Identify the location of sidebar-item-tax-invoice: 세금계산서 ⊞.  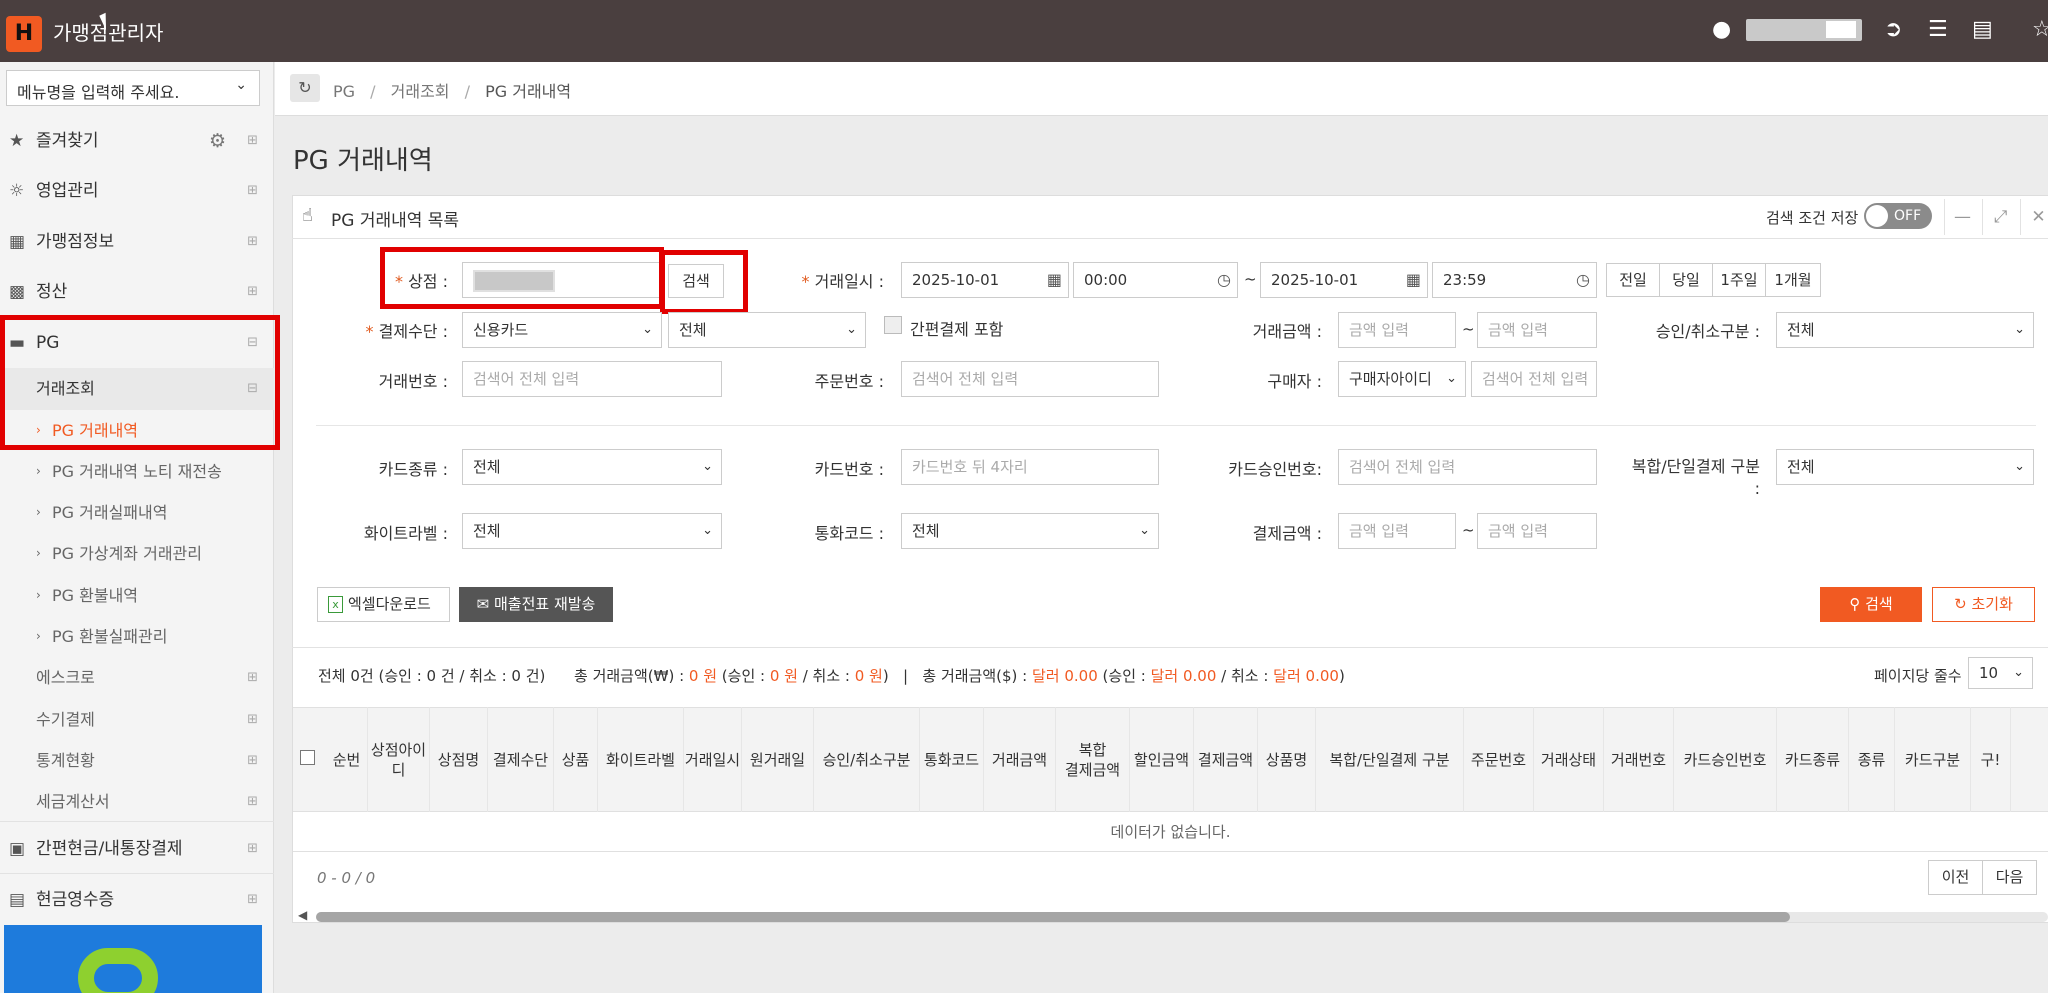
(137, 801).